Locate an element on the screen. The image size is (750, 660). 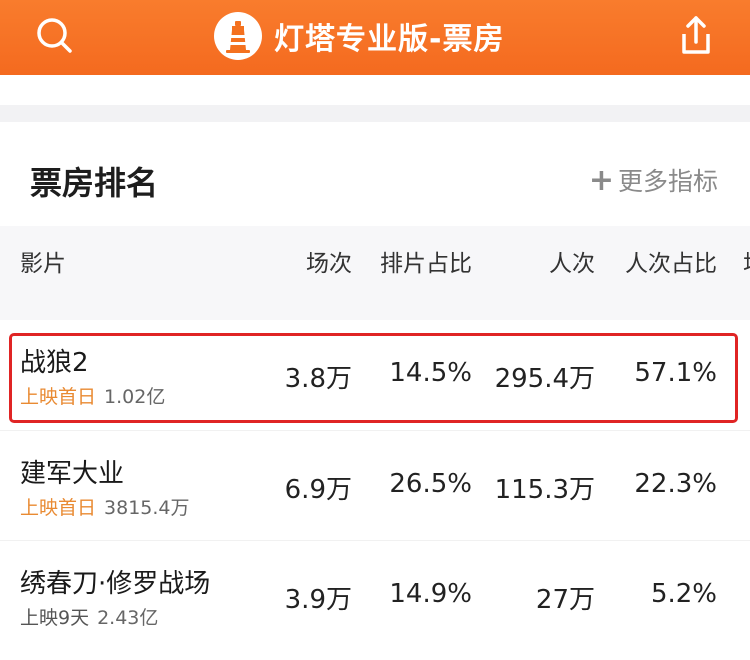
film-title: 绣春刀·修罗战场 is located at coordinates (115, 584).